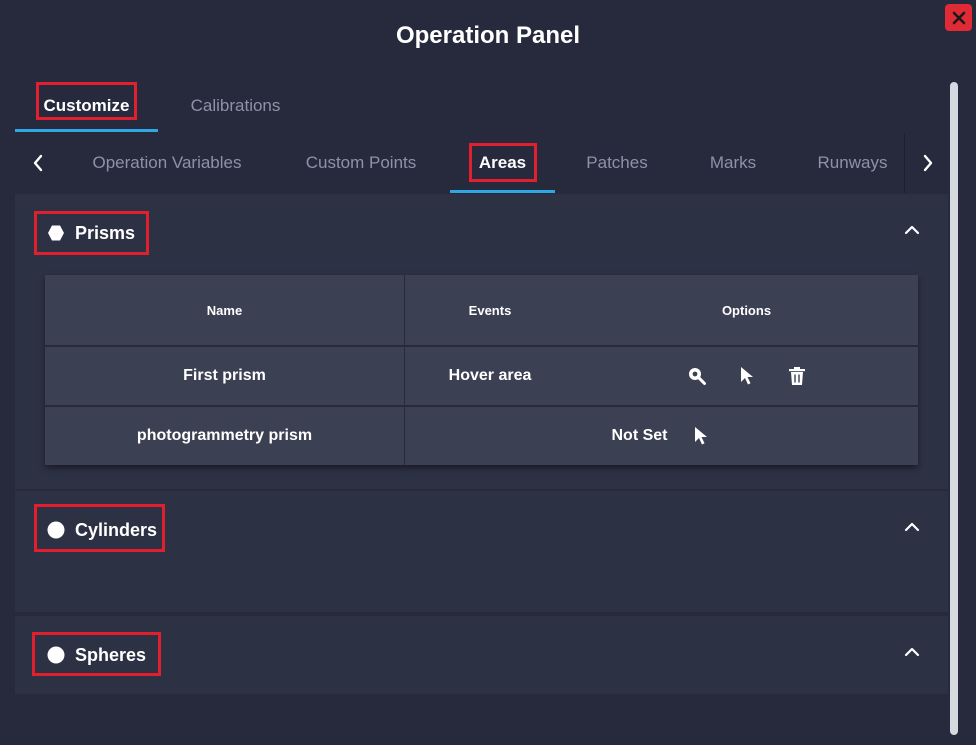 This screenshot has width=976, height=745. Describe the element at coordinates (116, 530) in the screenshot. I see `section-cylinders-title: Cylinders` at that location.